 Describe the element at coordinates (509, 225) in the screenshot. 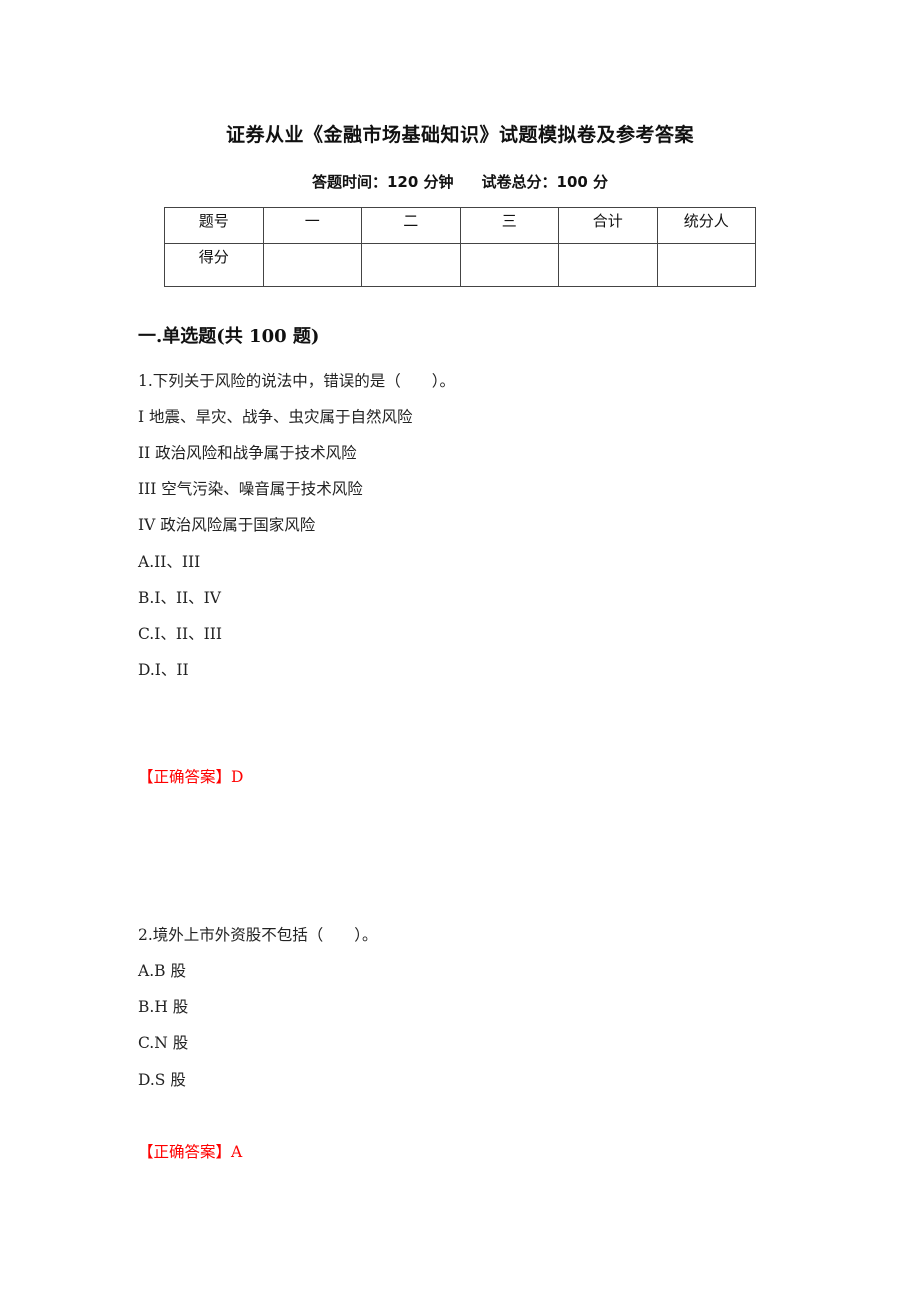

I see `score-table-cell: 三` at that location.